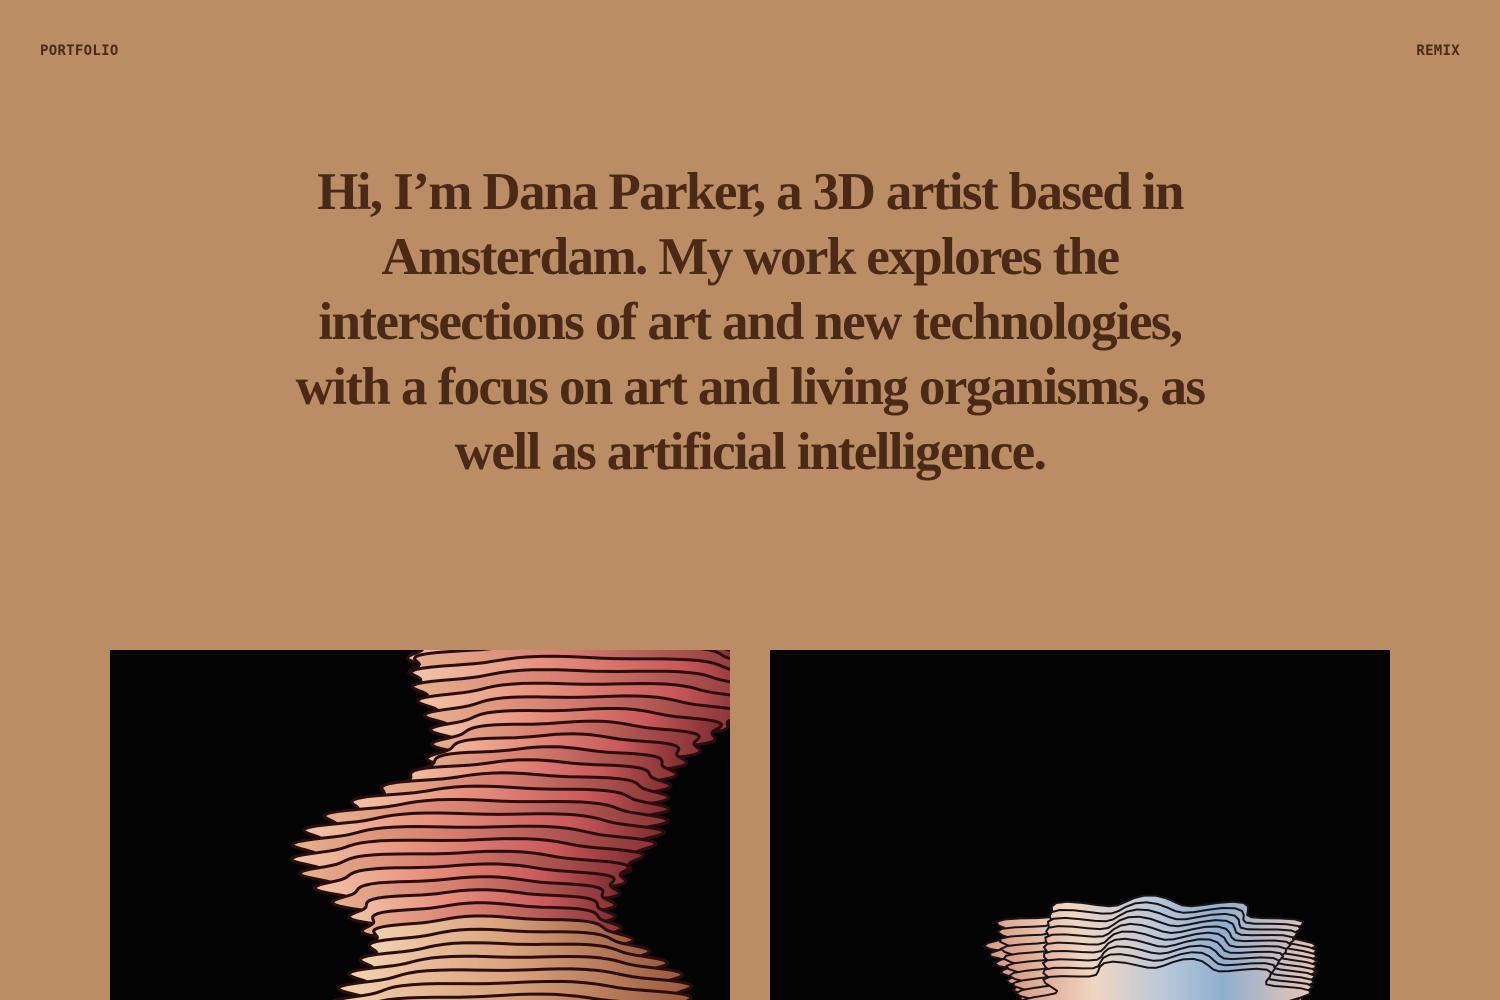 Image resolution: width=1500 pixels, height=1000 pixels. Describe the element at coordinates (1080, 825) in the screenshot. I see `artwork-pastel-ripple` at that location.